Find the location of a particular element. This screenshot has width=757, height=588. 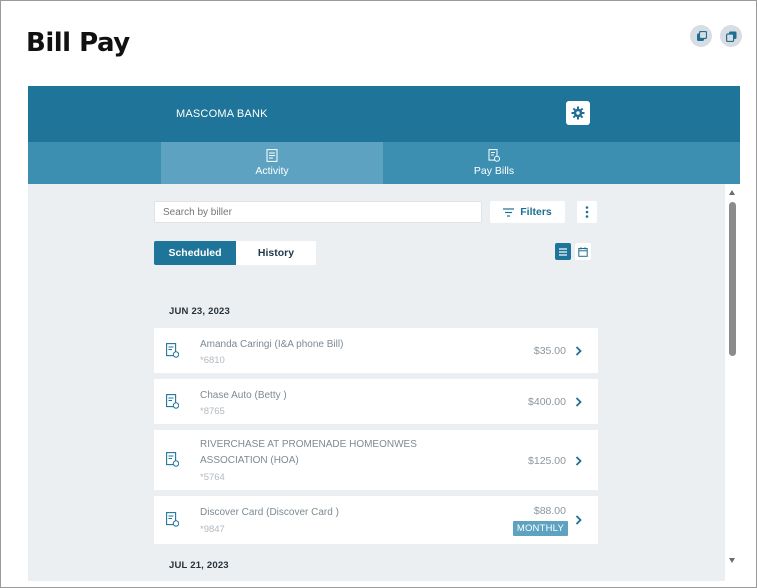

frequency-badge: MONTHLY is located at coordinates (540, 528).